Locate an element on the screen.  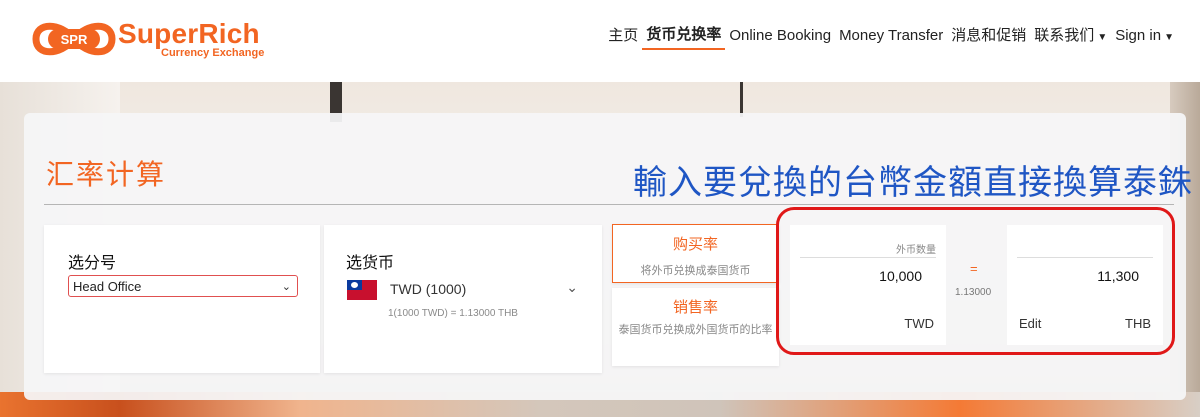
nav-sign-in: Sign in ▼ is located at coordinates (1144, 37).